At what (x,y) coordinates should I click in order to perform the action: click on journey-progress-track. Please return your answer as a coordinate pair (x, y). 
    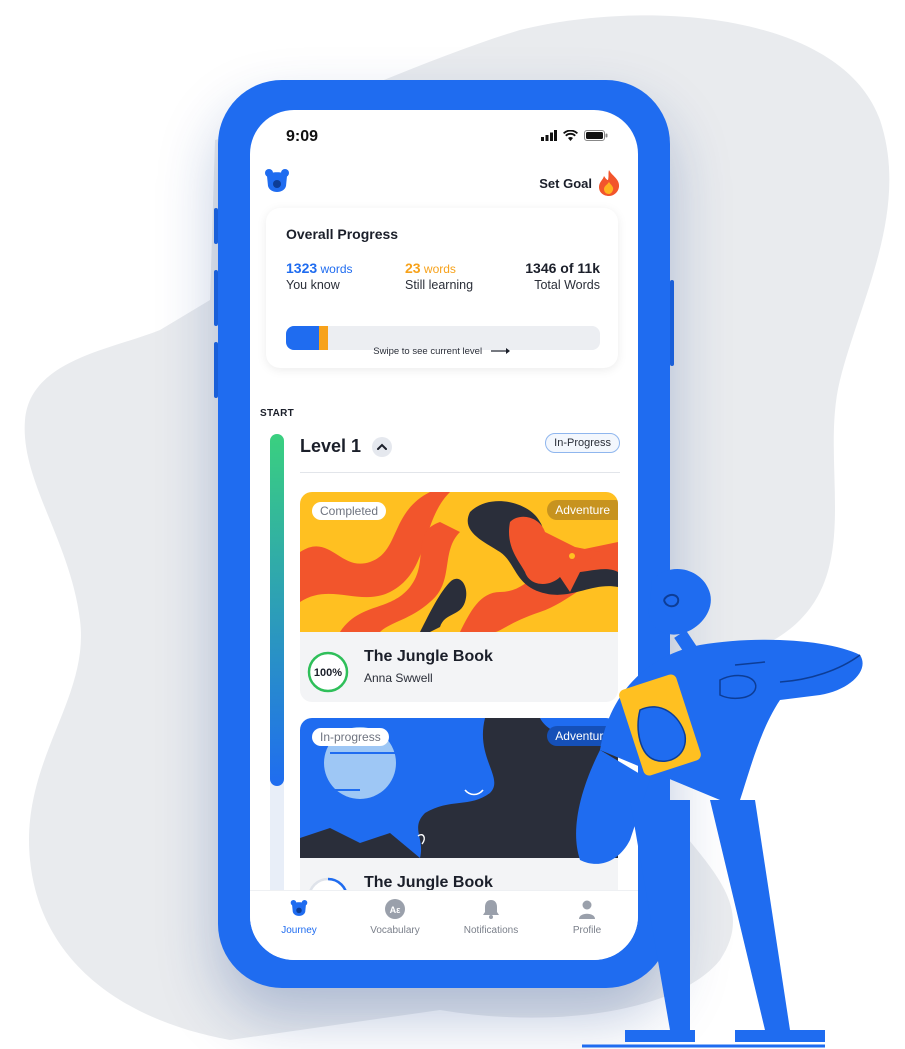
    Looking at the image, I should click on (277, 696).